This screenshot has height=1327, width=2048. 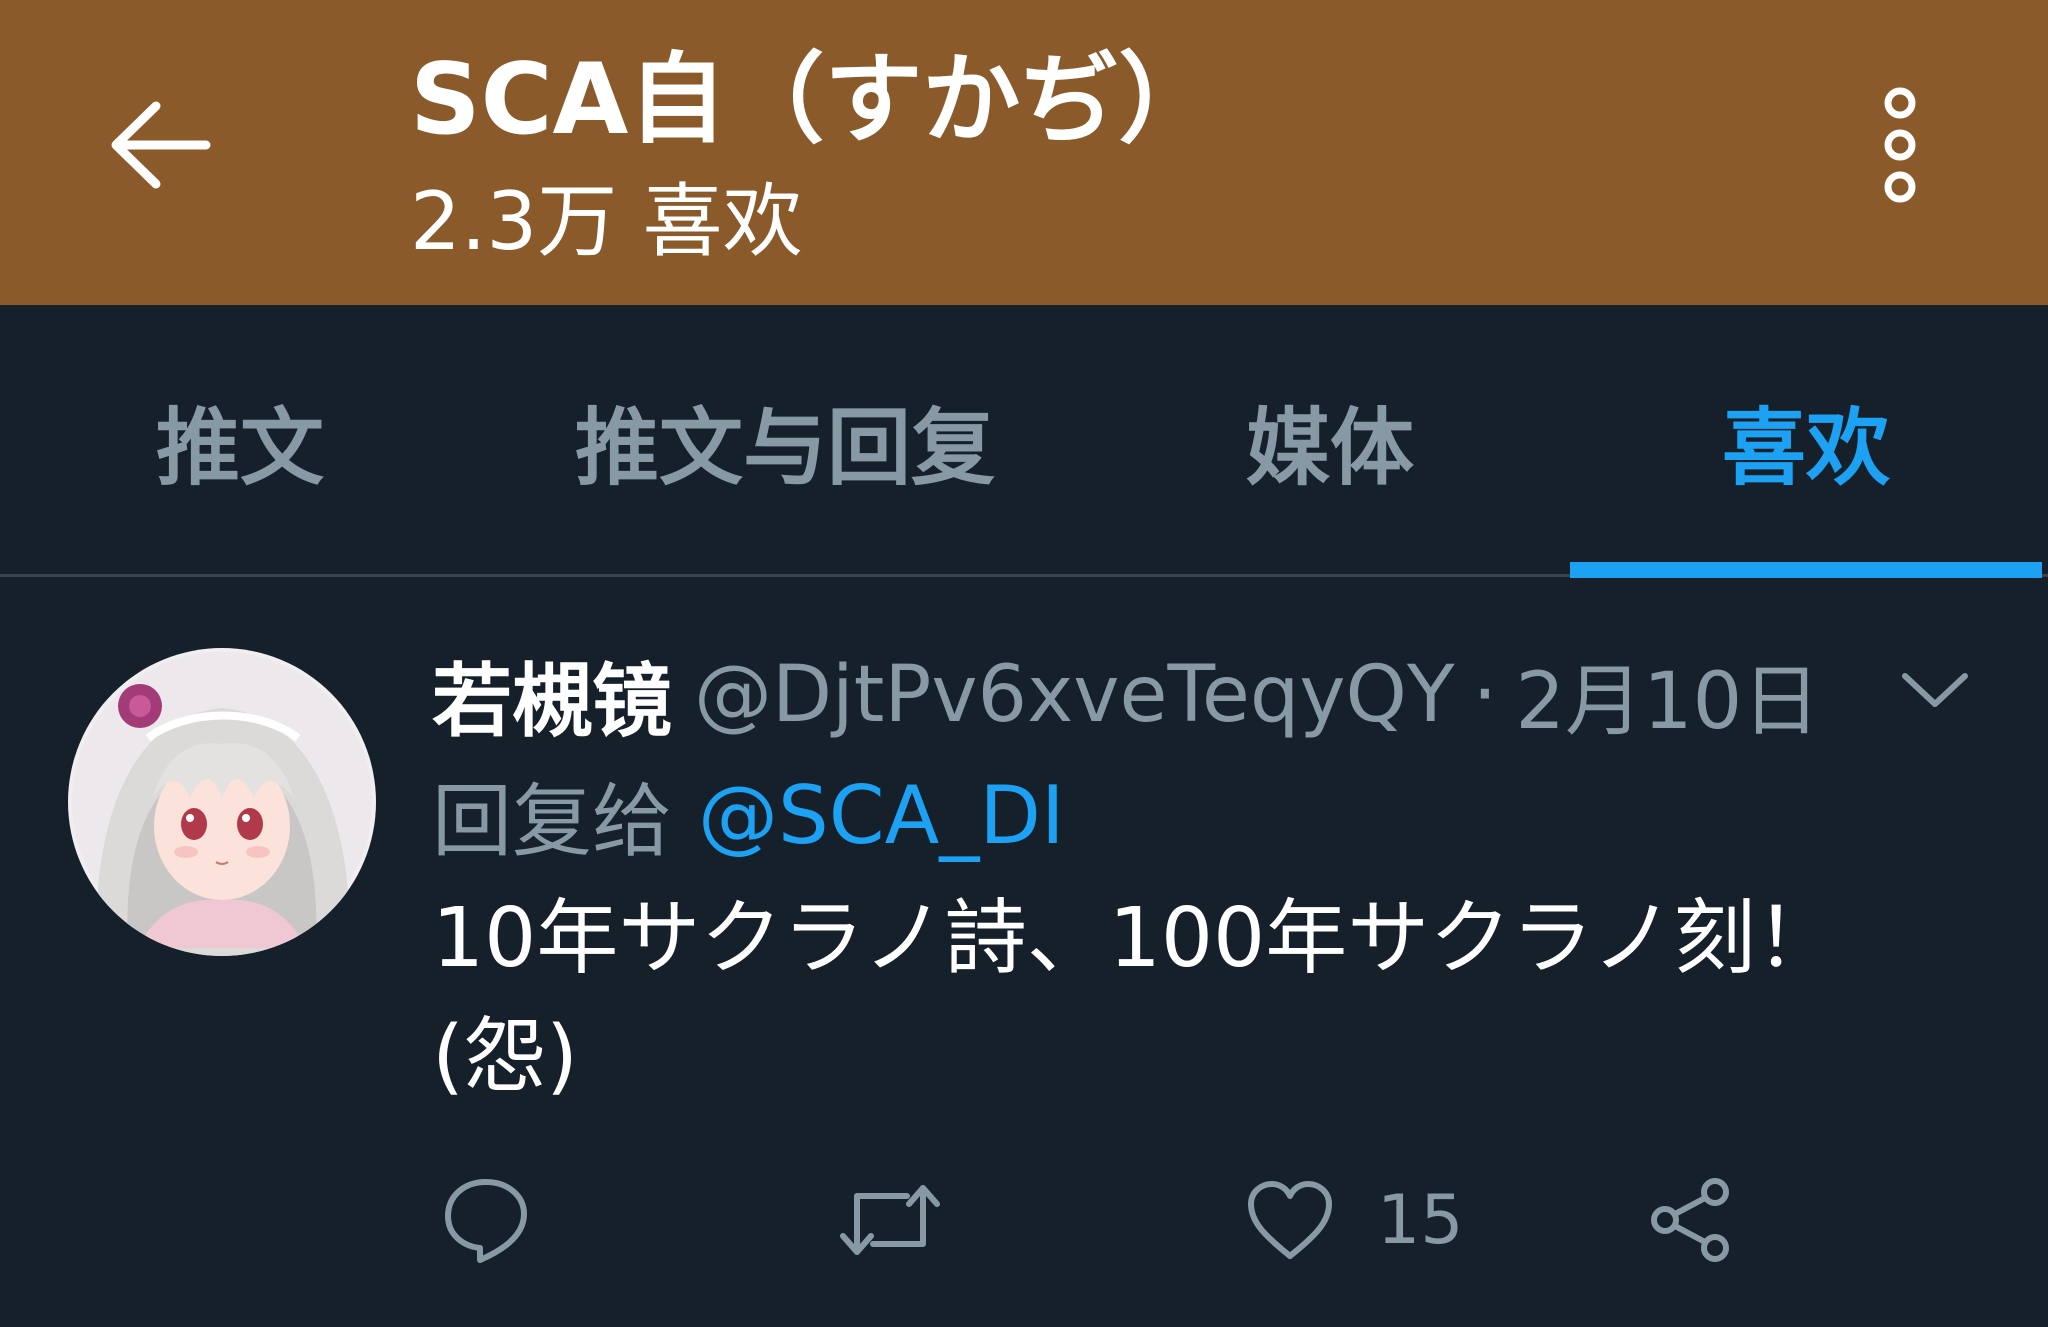 I want to click on share-button, so click(x=1690, y=1220).